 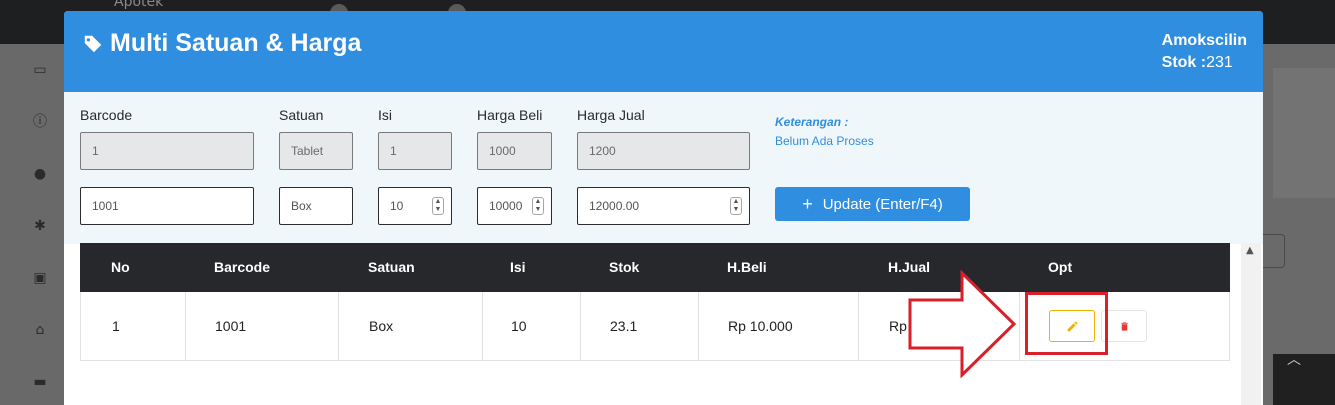 I want to click on isi-input: 10 ▲ ▼, so click(x=415, y=206).